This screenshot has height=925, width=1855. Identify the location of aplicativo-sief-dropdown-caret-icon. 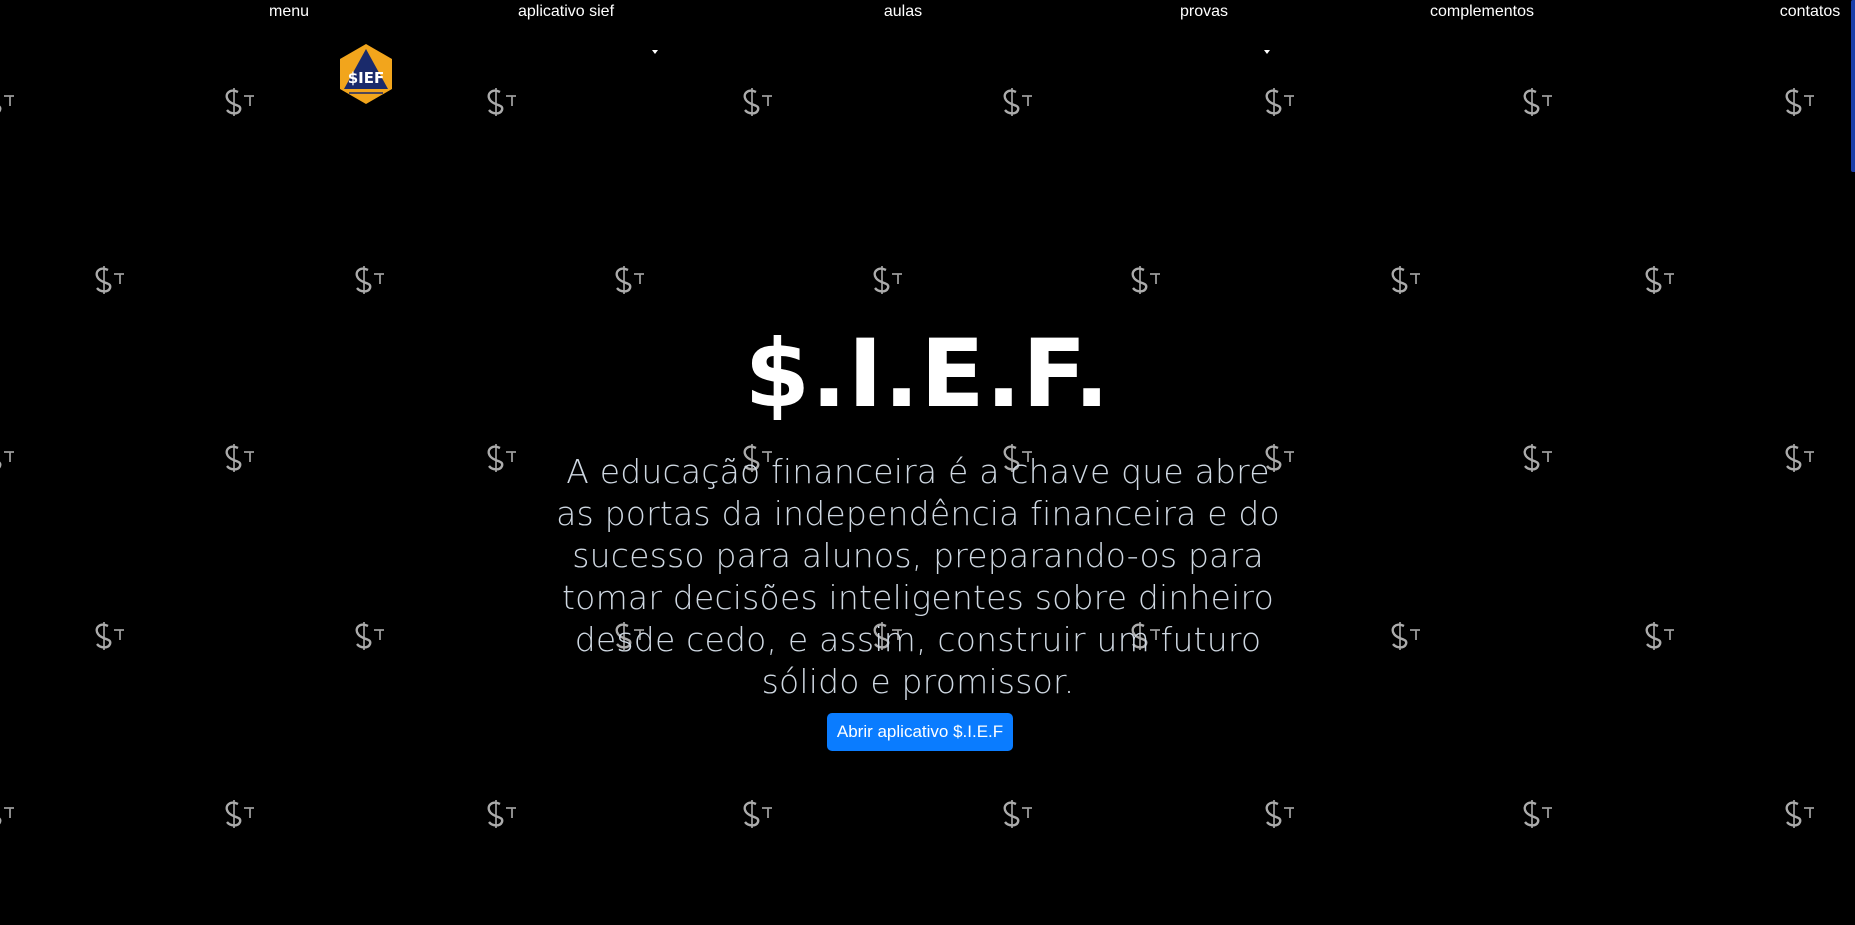
(655, 52).